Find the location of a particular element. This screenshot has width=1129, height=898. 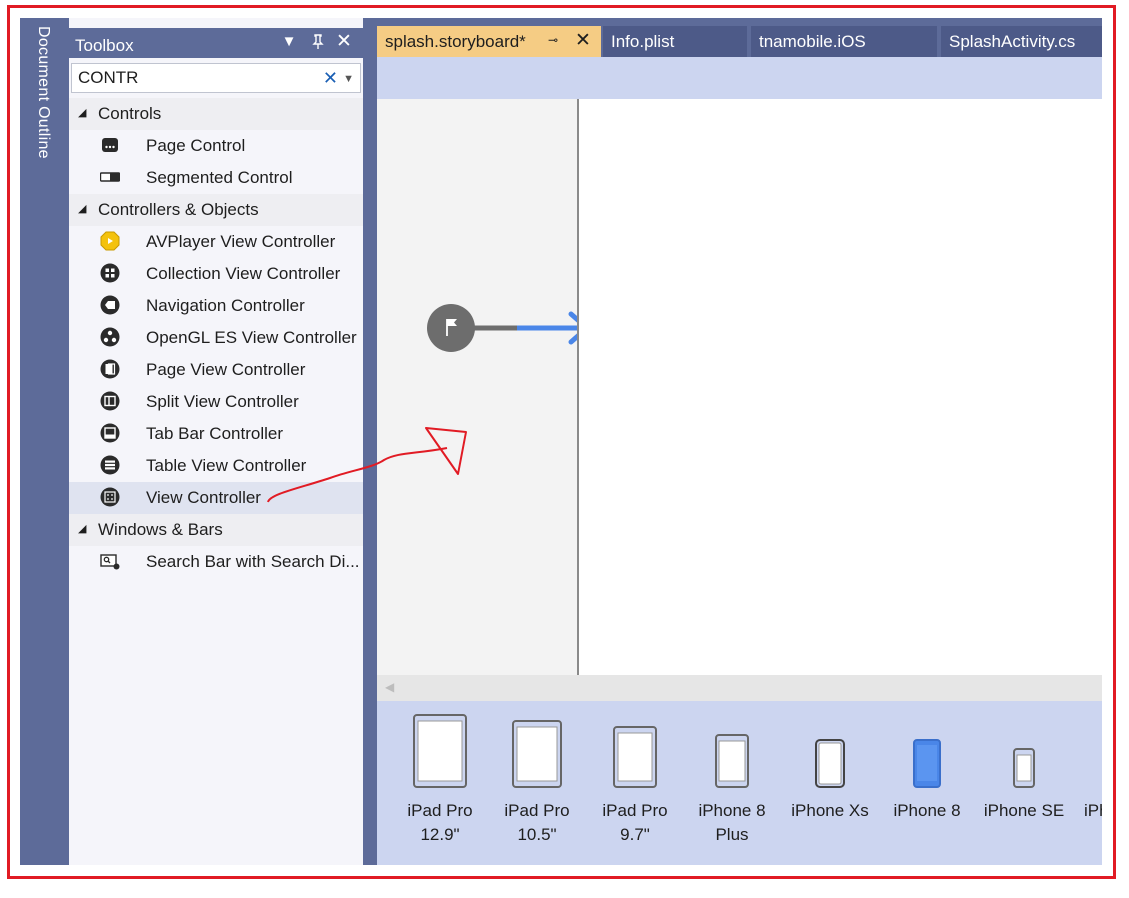

page-control-icon is located at coordinates (110, 145).